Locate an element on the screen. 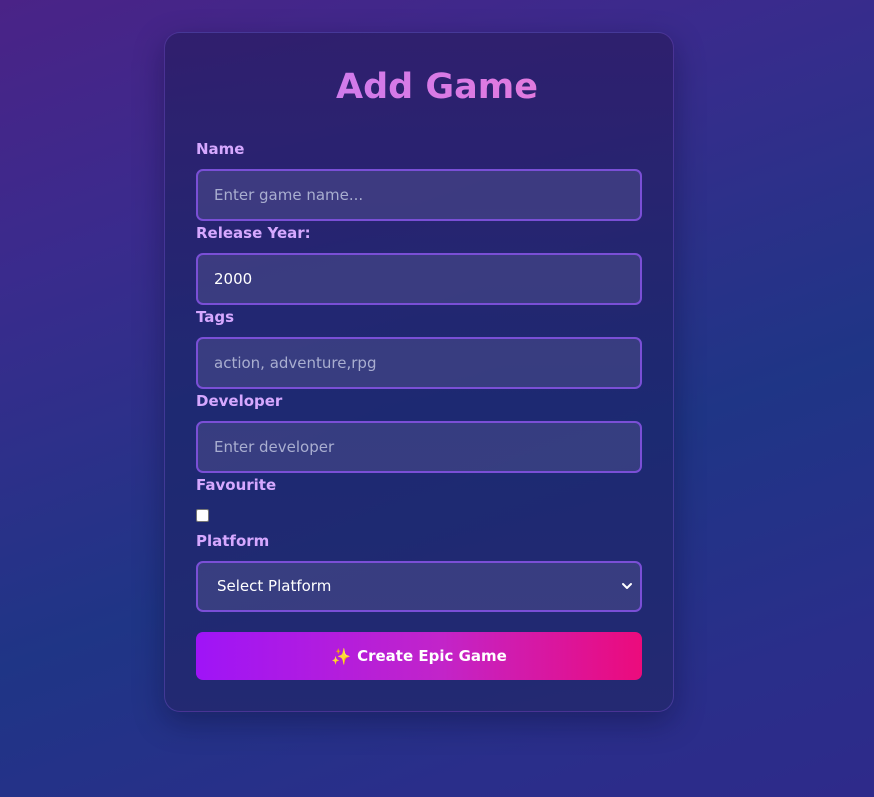 The height and width of the screenshot is (797, 874). platform-select: Select Platform is located at coordinates (419, 586).